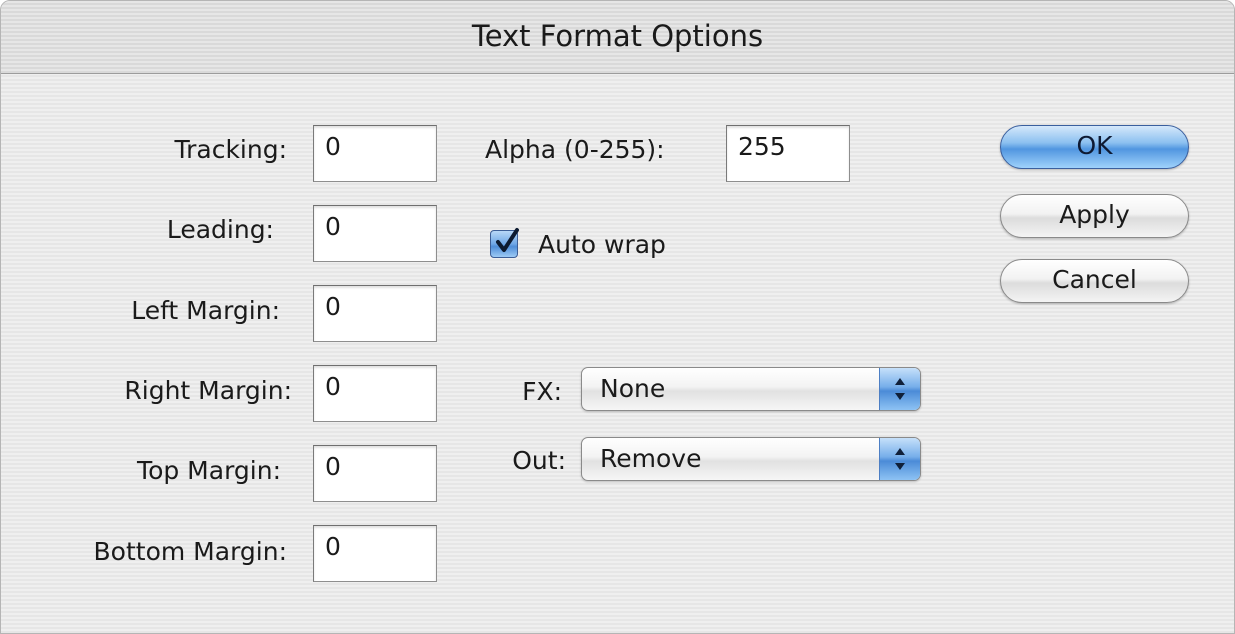 Image resolution: width=1235 pixels, height=634 pixels. What do you see at coordinates (209, 470) in the screenshot?
I see `top-margin-label: Top Margin:` at bounding box center [209, 470].